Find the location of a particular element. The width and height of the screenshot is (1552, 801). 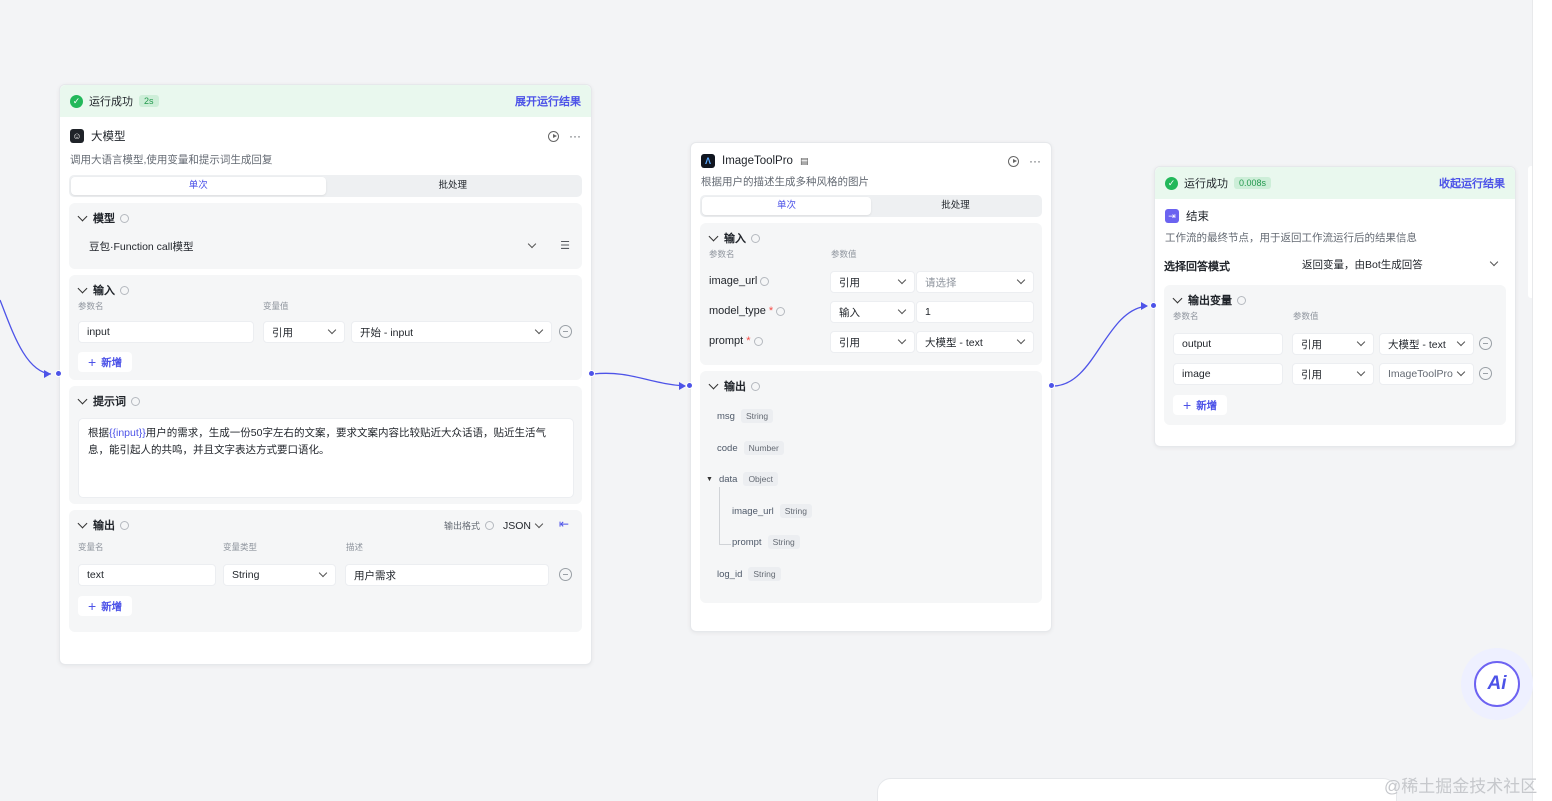

llm-expand-result-link: 展开运行结果 is located at coordinates (548, 101).